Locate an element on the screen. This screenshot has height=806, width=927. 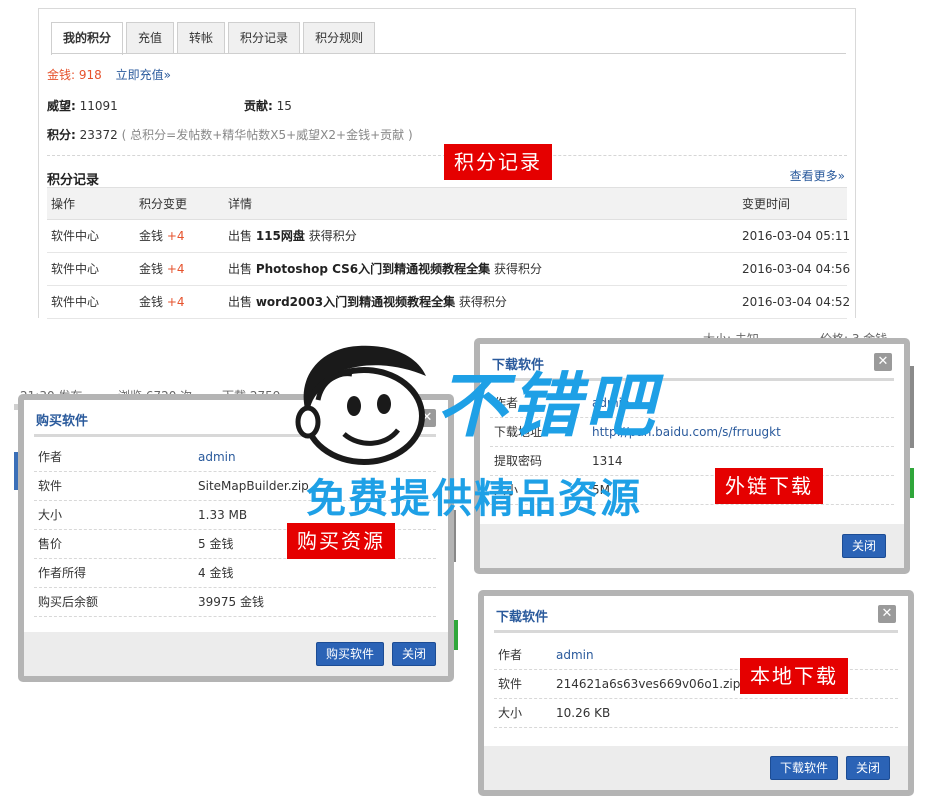
row-item: 115网盘 is located at coordinates (280, 236).